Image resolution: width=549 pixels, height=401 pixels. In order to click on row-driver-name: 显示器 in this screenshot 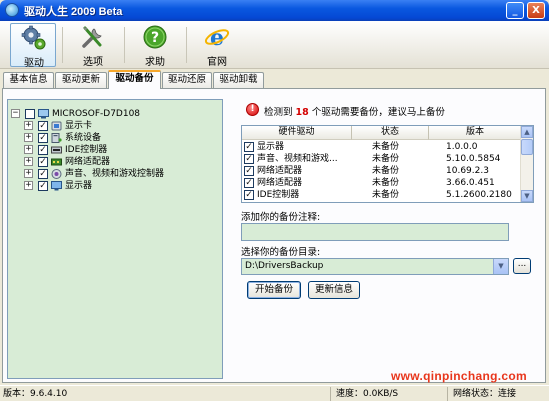, I will do `click(271, 147)`.